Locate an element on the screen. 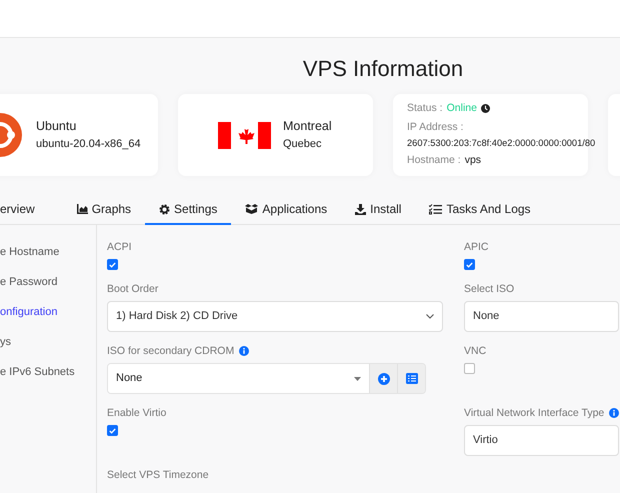  status-label: Status : is located at coordinates (425, 108).